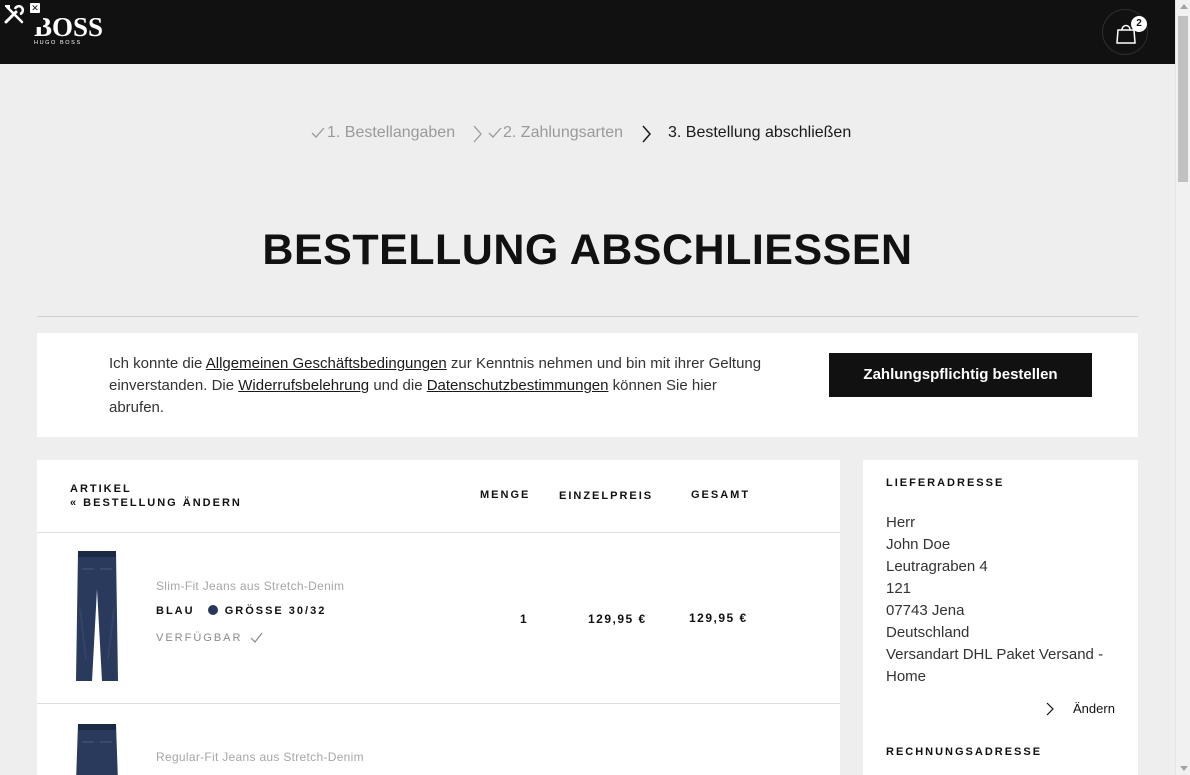  I want to click on agb-link: Allgemeinen Geschäftsbedingungen, so click(326, 363).